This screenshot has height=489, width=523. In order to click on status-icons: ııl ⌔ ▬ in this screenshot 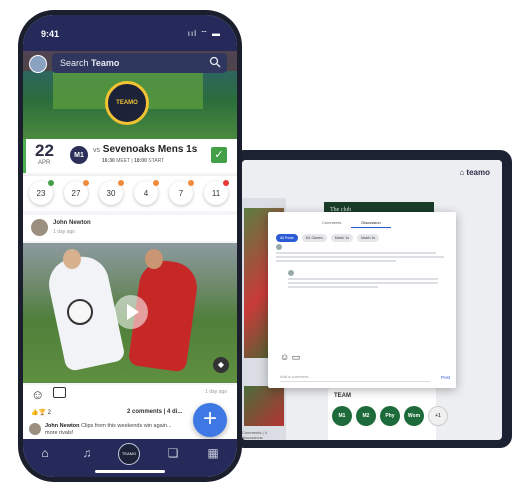, I will do `click(204, 33)`.